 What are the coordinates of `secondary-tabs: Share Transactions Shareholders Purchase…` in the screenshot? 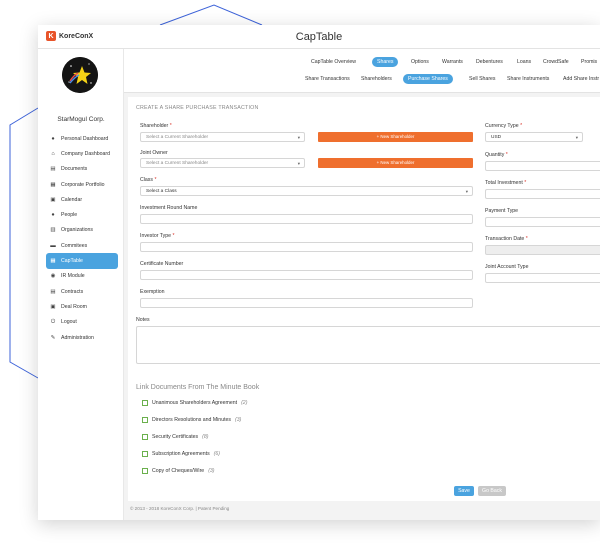 It's located at (362, 79).